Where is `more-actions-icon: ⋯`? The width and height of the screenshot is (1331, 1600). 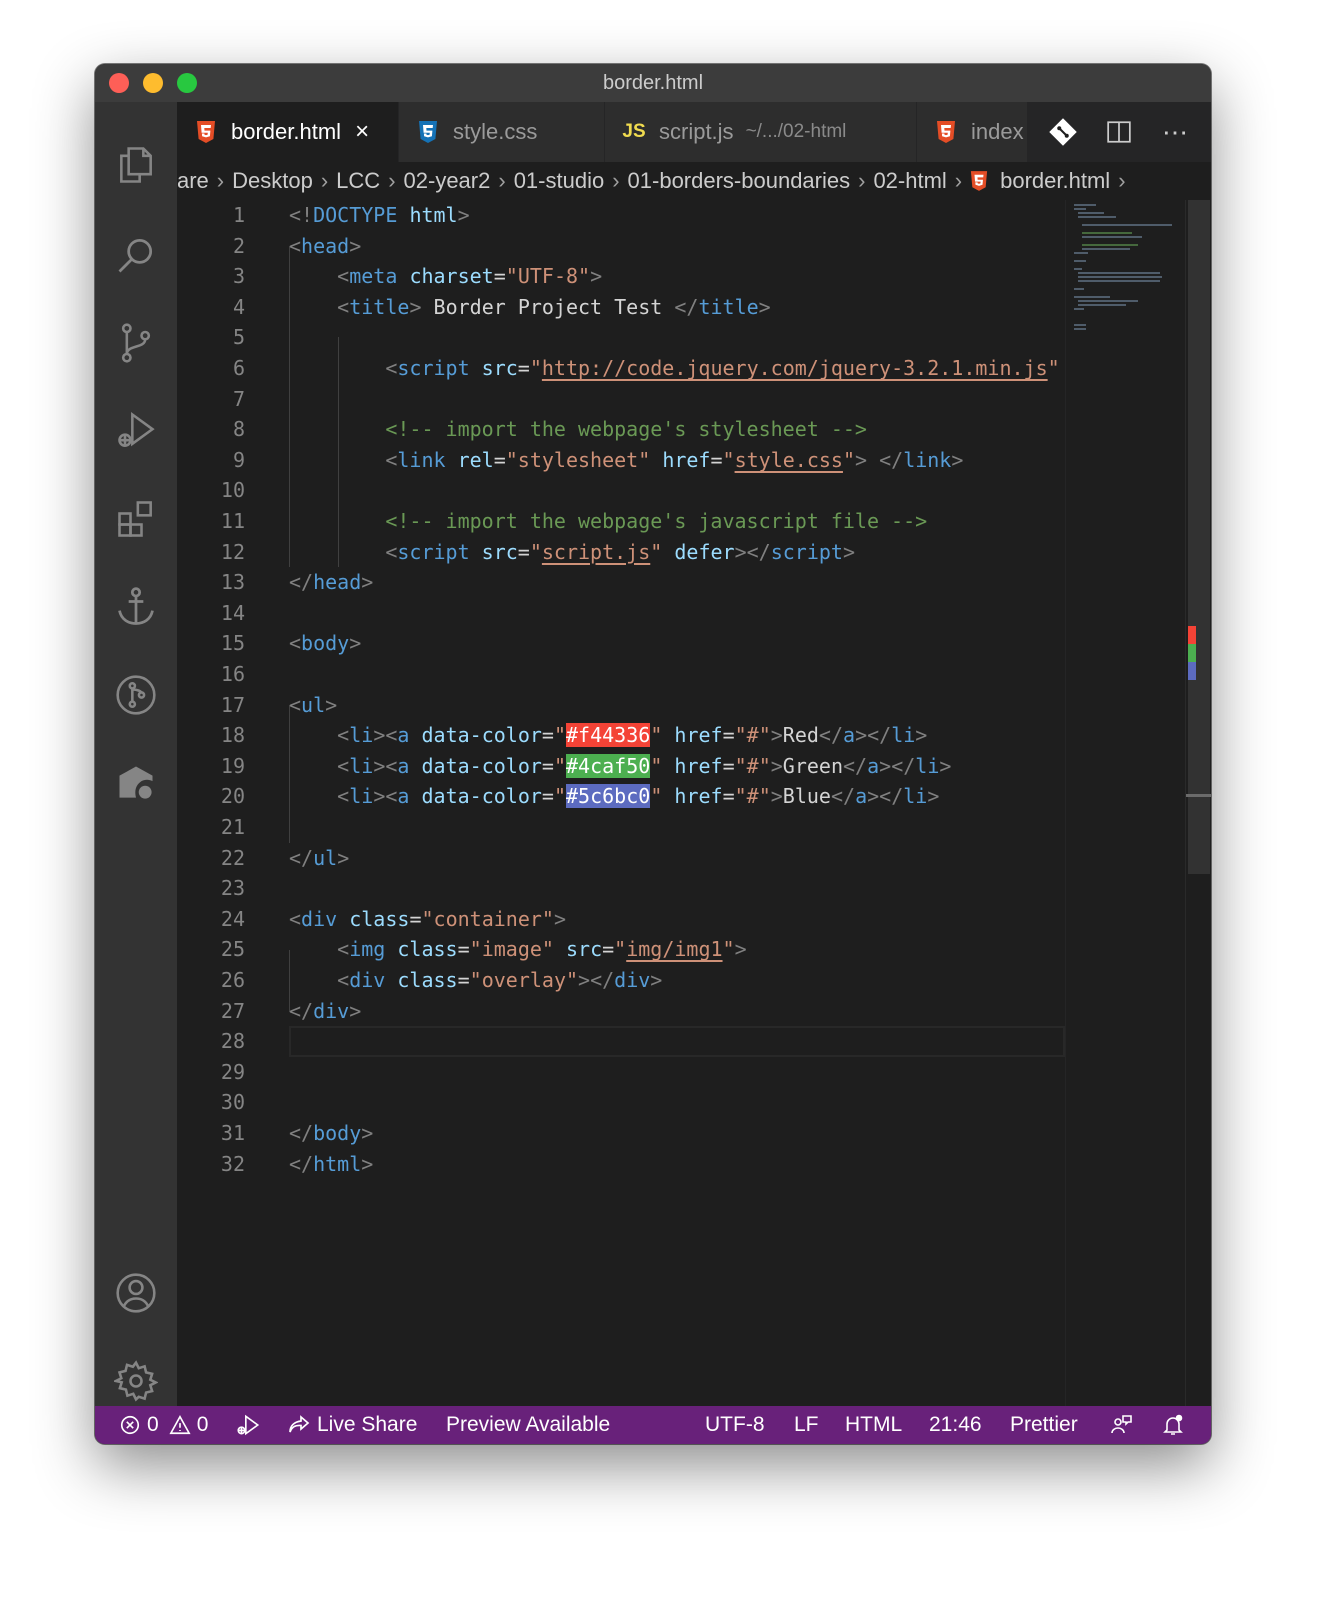
more-actions-icon: ⋯ is located at coordinates (1175, 132).